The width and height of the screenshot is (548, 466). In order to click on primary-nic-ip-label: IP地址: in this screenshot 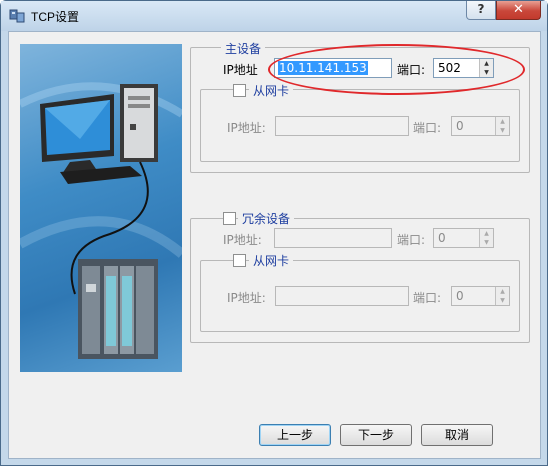, I will do `click(246, 128)`.